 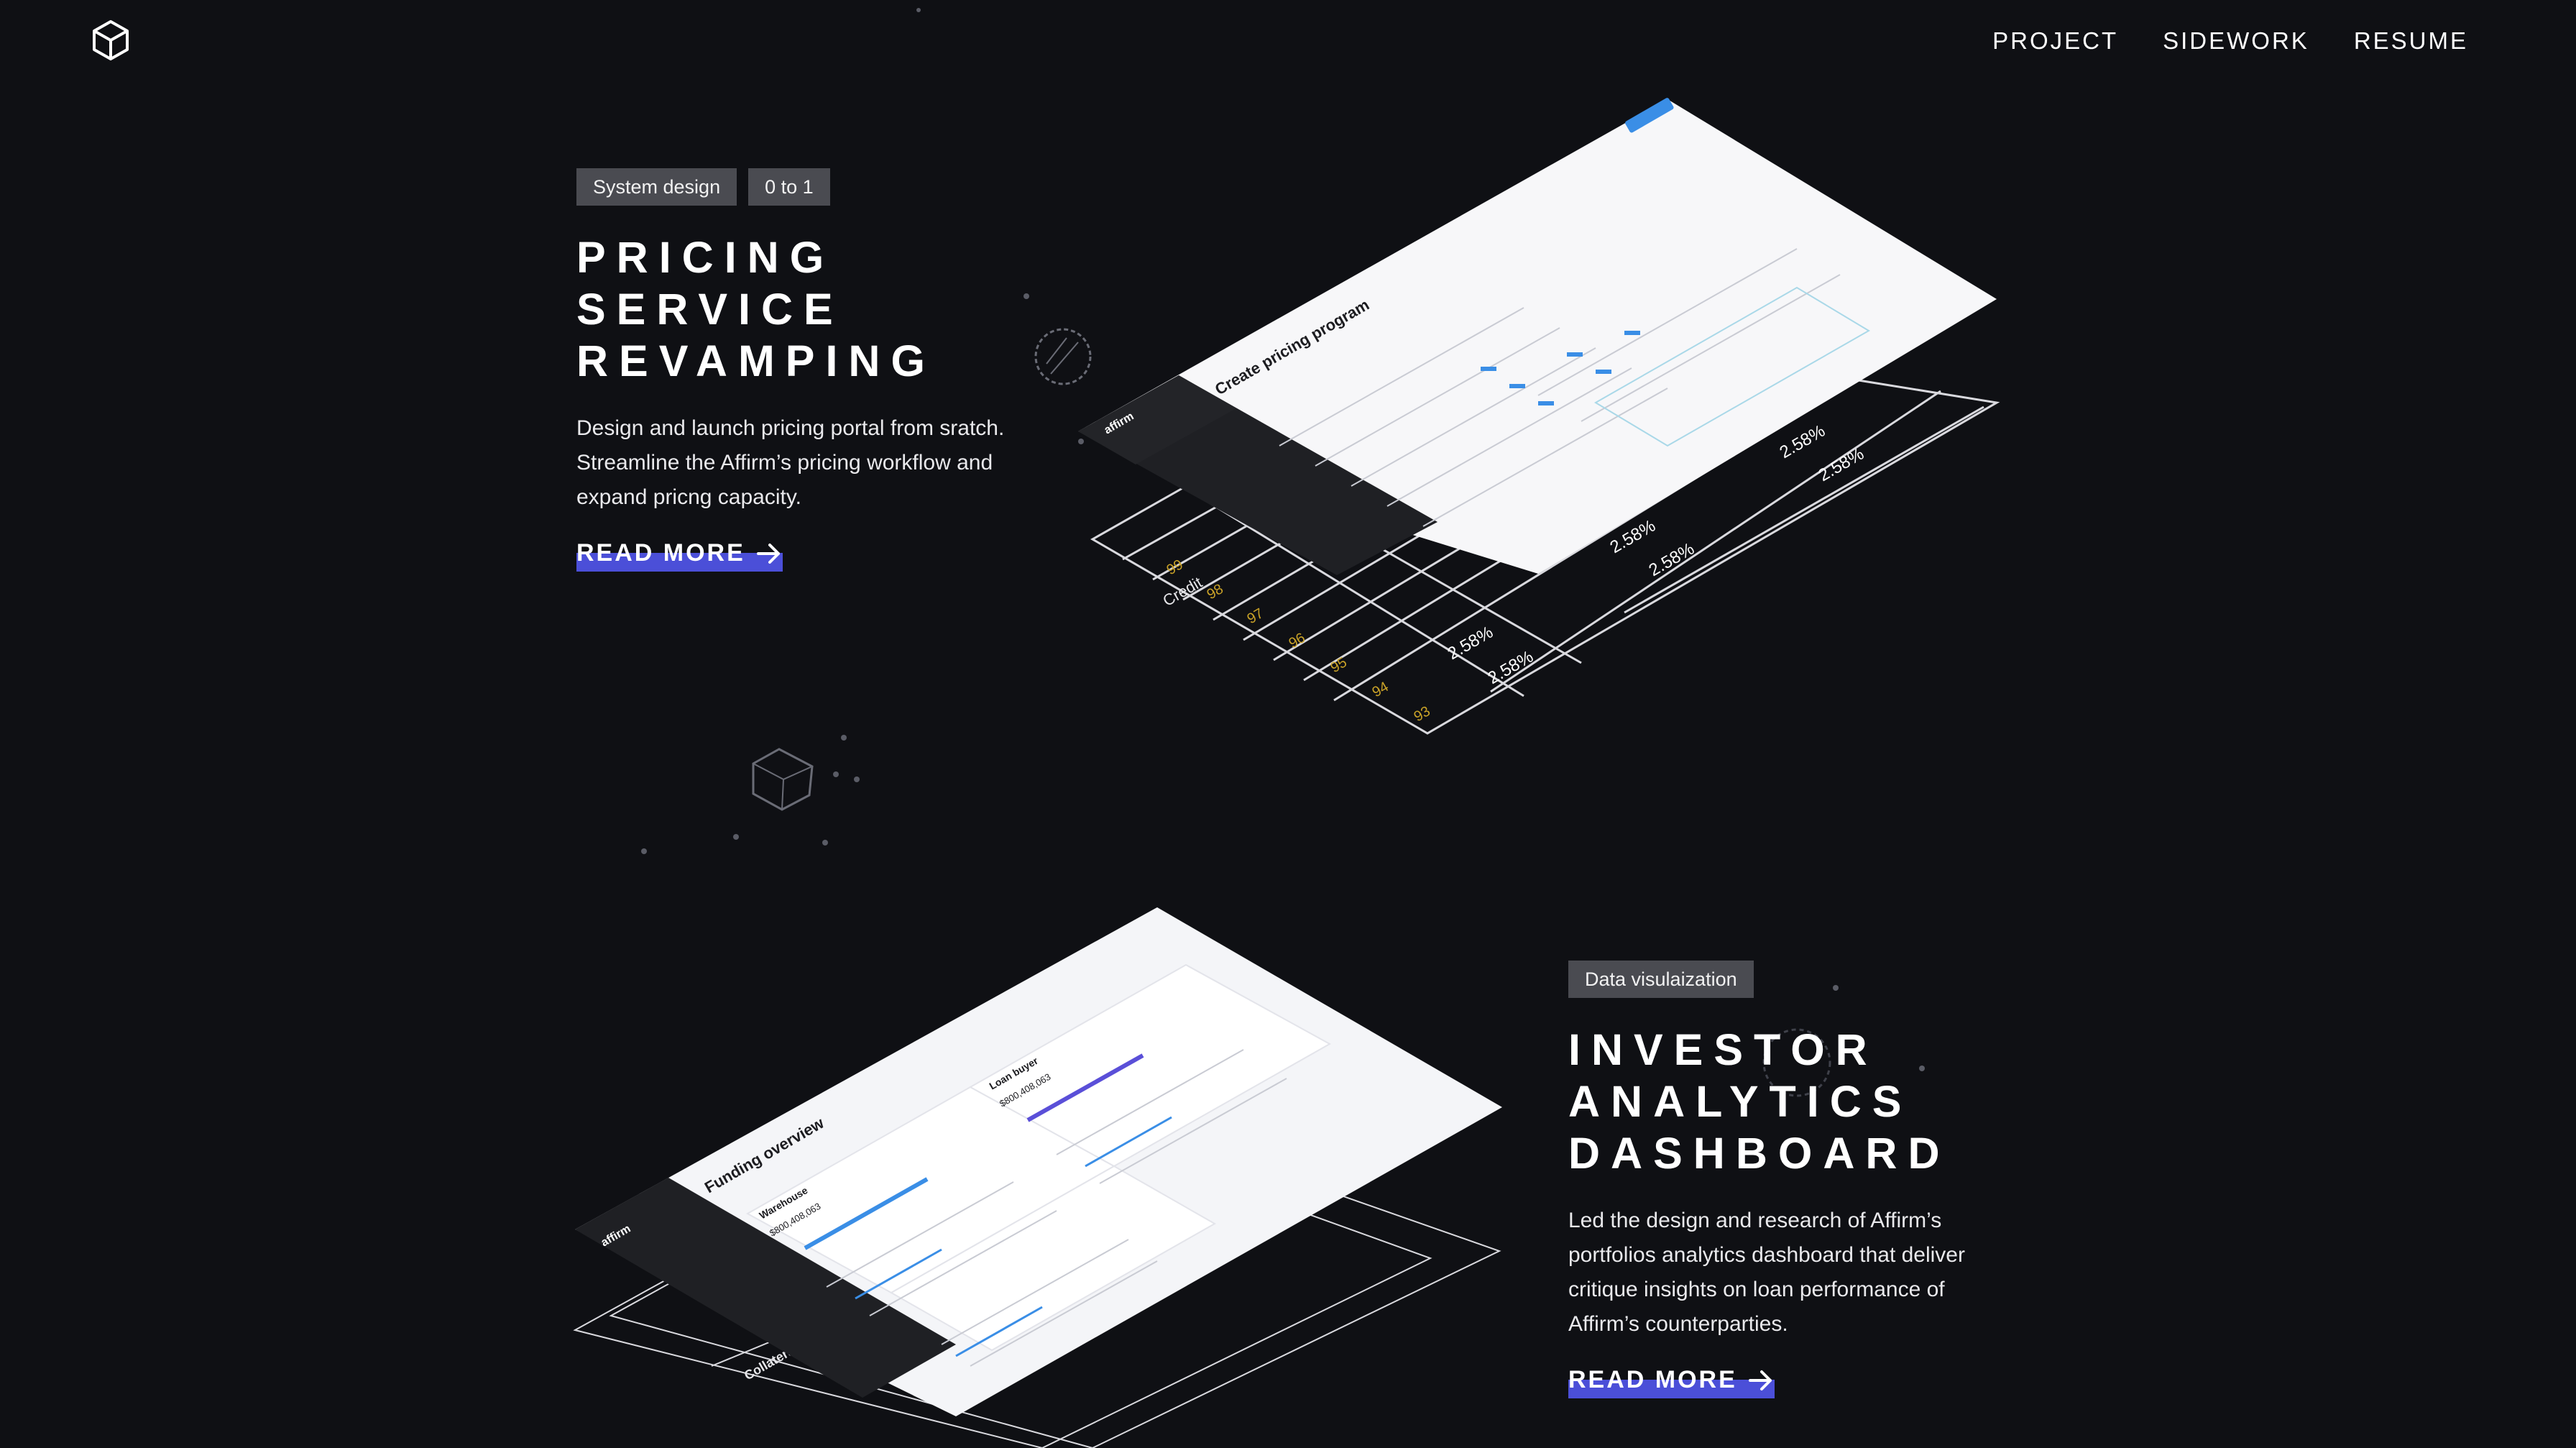 What do you see at coordinates (1723, 1049) in the screenshot?
I see `project-title-line: INVESTOR` at bounding box center [1723, 1049].